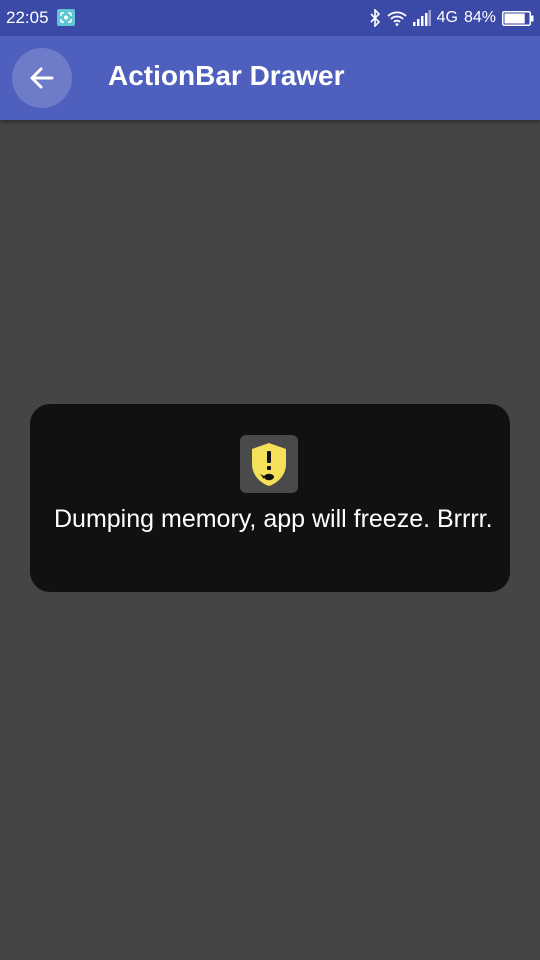 The height and width of the screenshot is (960, 540). I want to click on bluetooth-icon, so click(375, 18).